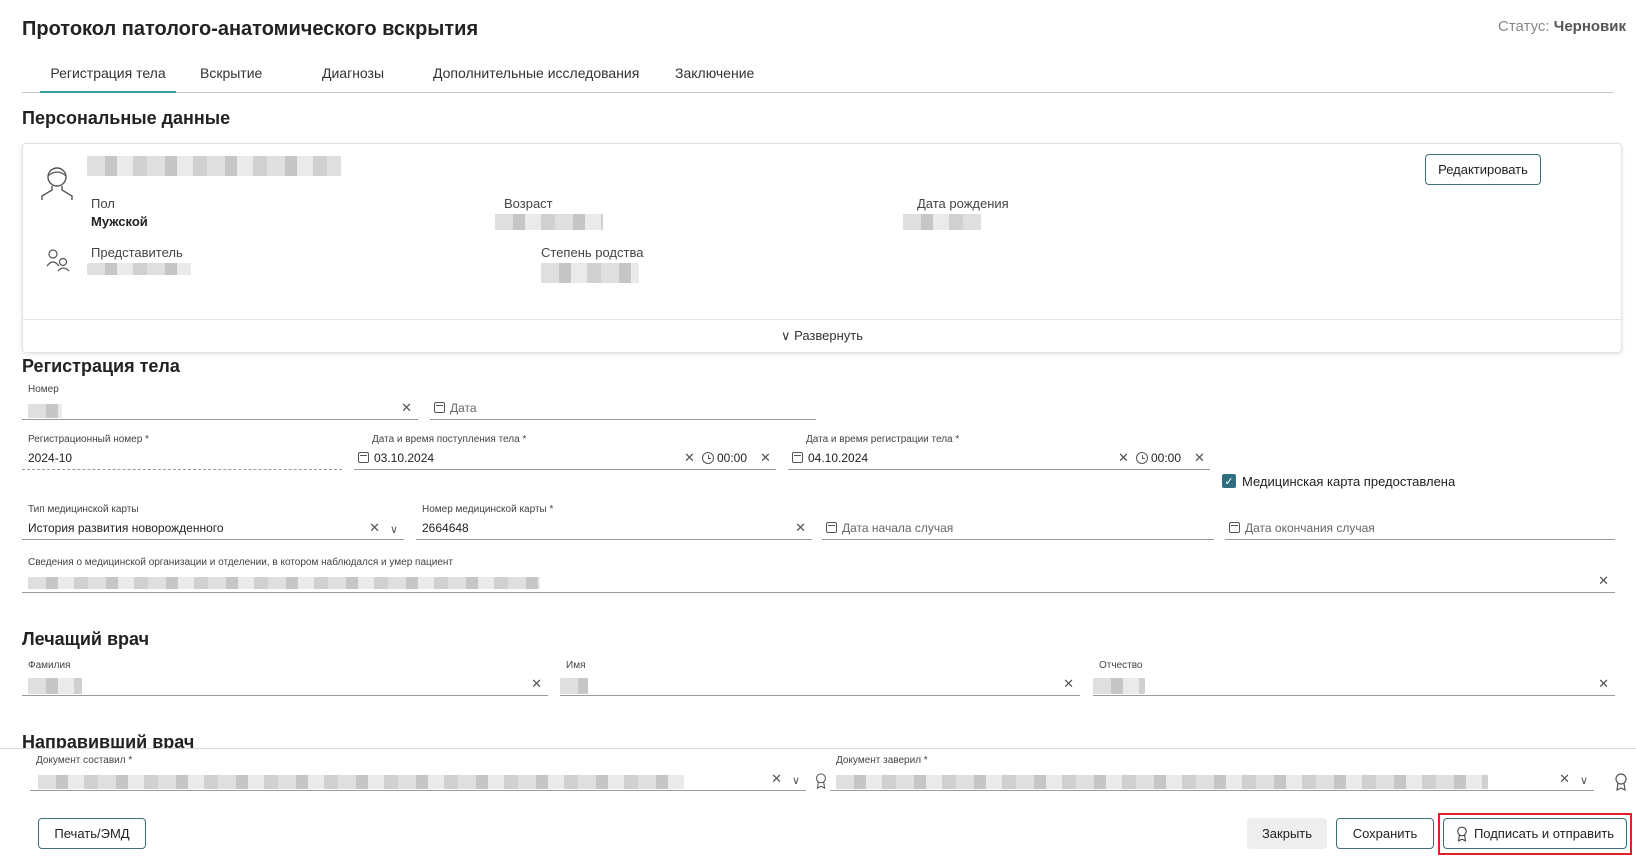  What do you see at coordinates (43, 389) in the screenshot?
I see `number-label: Номер` at bounding box center [43, 389].